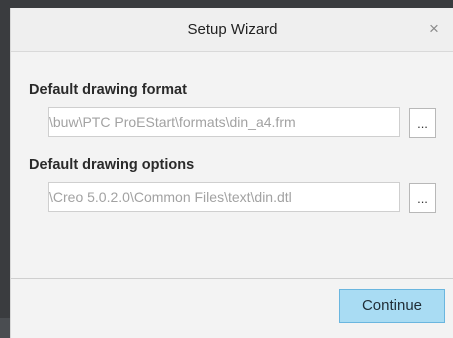 The width and height of the screenshot is (453, 338). I want to click on continue-button: Continue, so click(392, 306).